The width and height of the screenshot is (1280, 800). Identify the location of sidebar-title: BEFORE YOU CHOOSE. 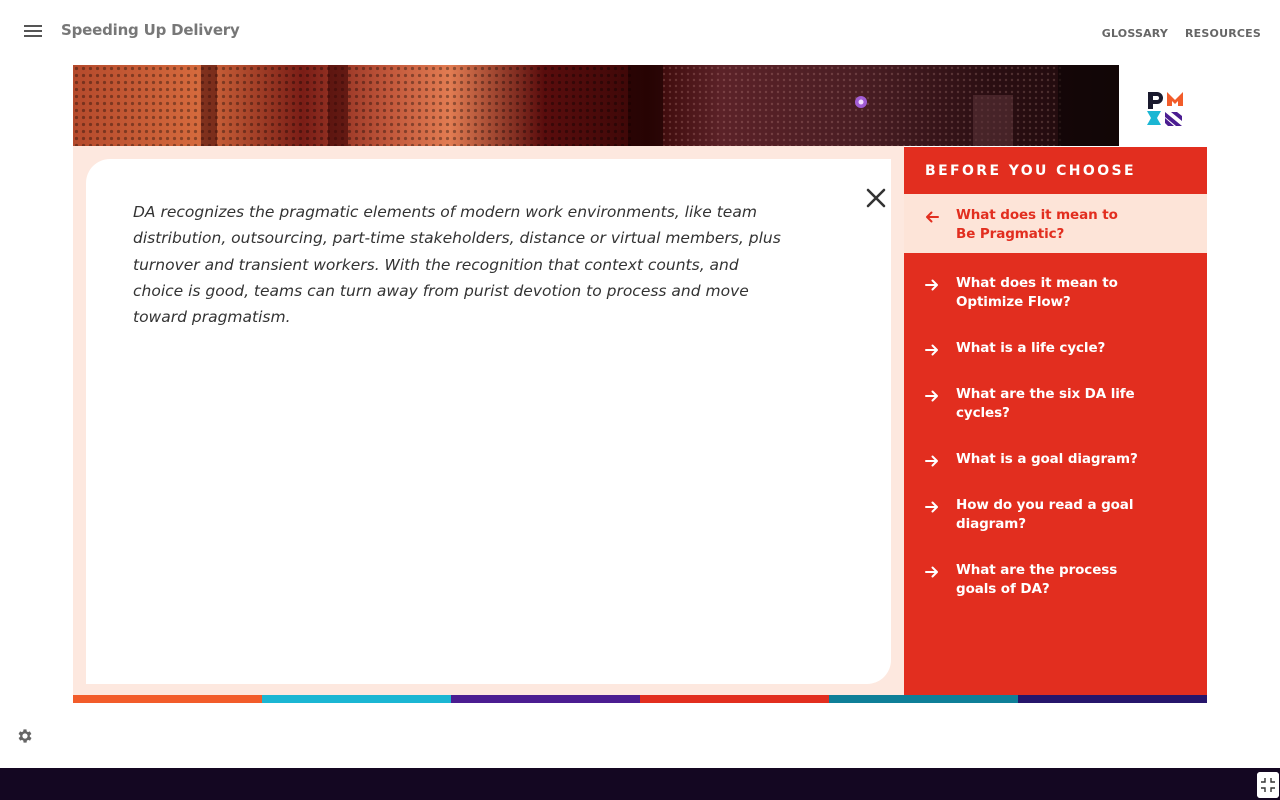
(1030, 171).